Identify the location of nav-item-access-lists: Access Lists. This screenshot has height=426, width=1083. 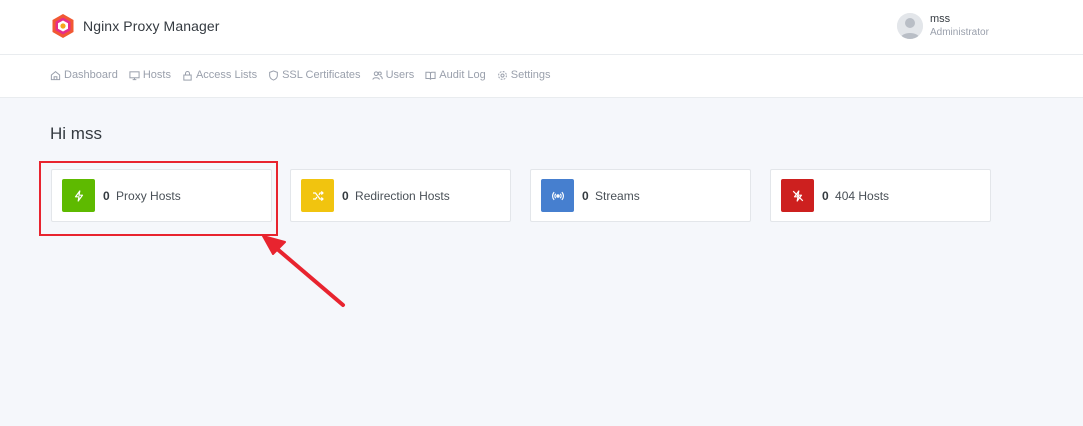
(219, 75).